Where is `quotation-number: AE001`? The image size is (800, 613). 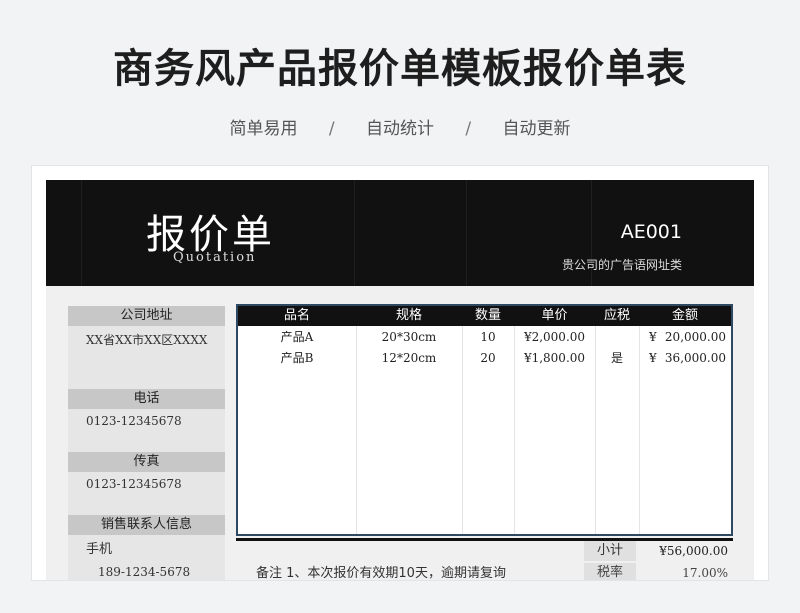
quotation-number: AE001 is located at coordinates (651, 232).